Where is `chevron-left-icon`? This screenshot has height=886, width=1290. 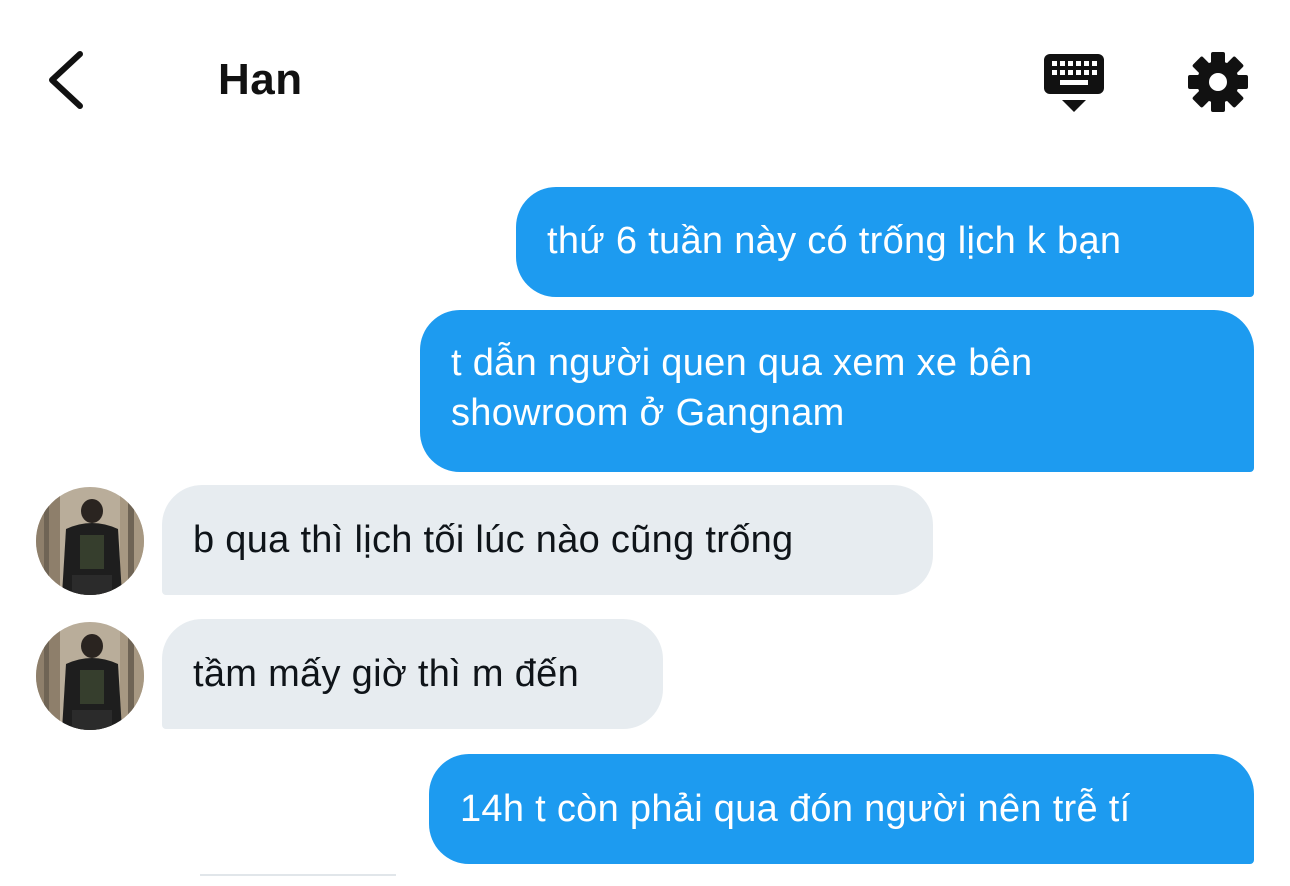 chevron-left-icon is located at coordinates (66, 80).